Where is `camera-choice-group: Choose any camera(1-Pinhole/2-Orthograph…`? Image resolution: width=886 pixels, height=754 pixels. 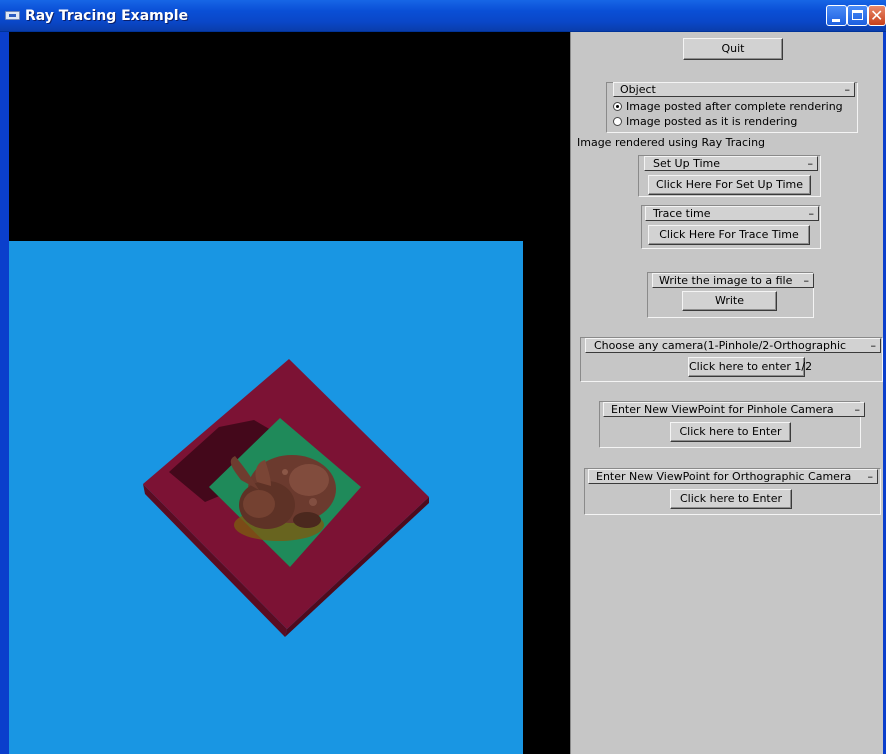 camera-choice-group: Choose any camera(1-Pinhole/2-Orthograph… is located at coordinates (731, 359).